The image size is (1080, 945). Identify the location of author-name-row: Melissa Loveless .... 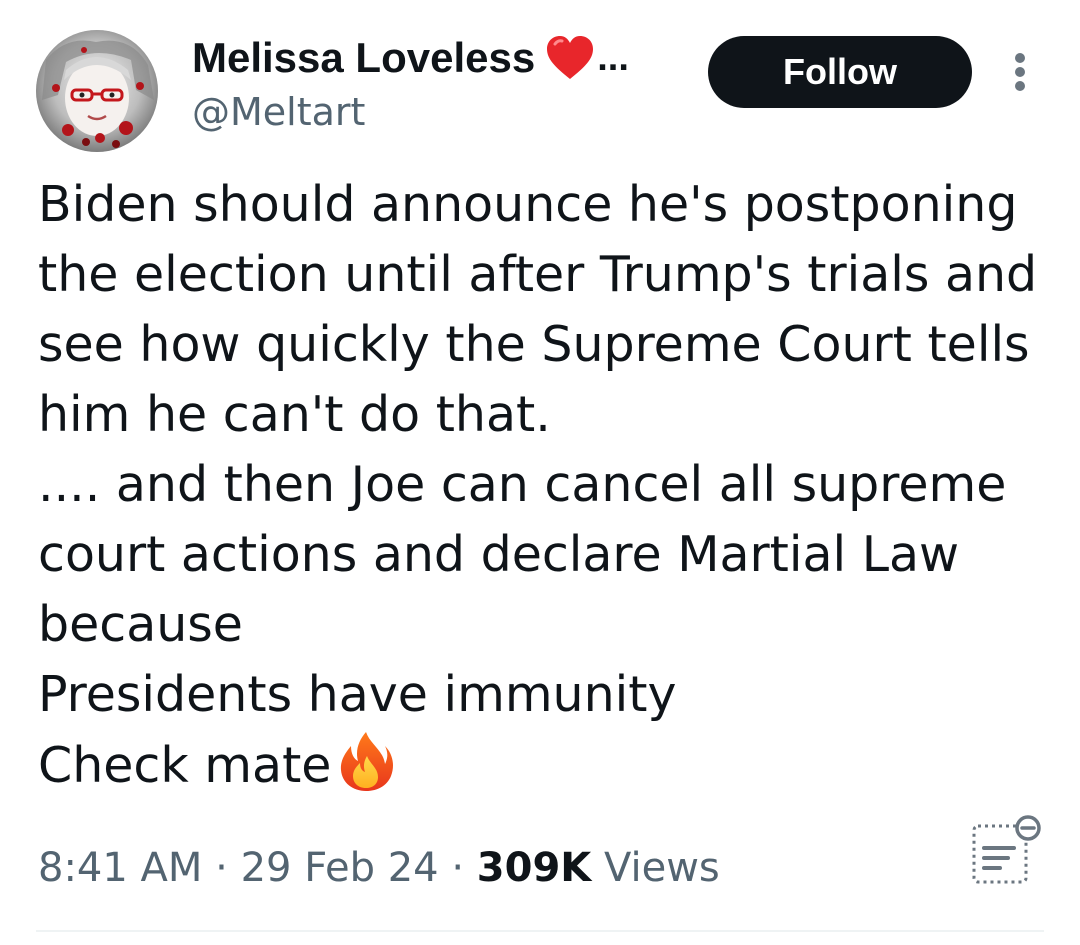
(432, 58).